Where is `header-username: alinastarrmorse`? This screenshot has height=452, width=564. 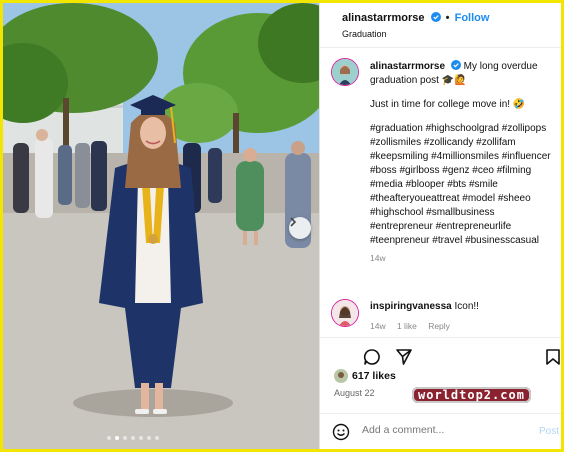
header-username: alinastarrmorse is located at coordinates (383, 18).